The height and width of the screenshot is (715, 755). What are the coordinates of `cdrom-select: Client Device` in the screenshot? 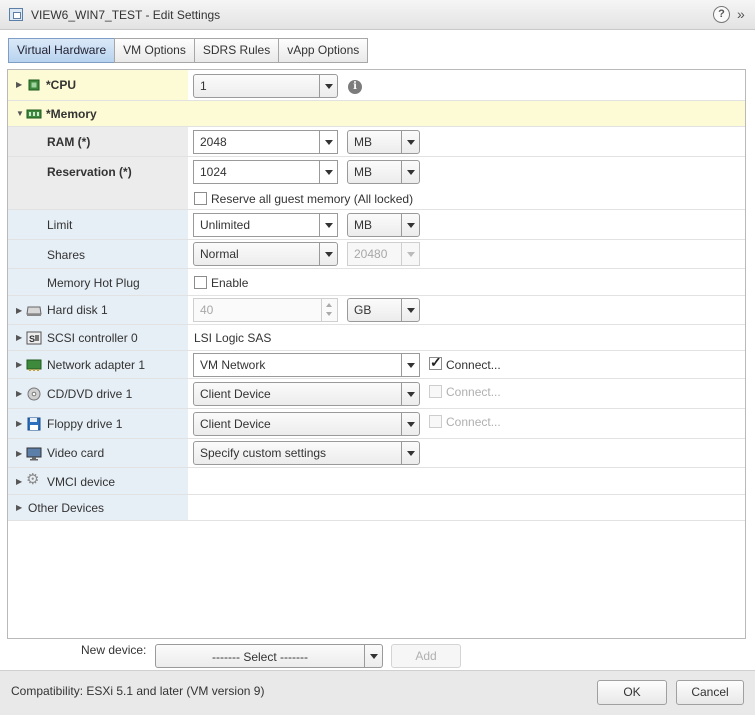 It's located at (306, 394).